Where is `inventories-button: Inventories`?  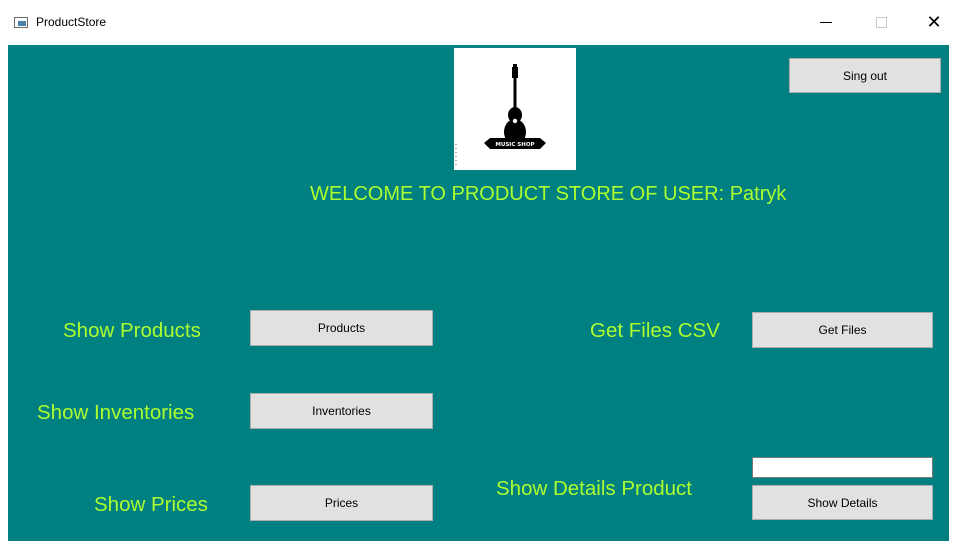 inventories-button: Inventories is located at coordinates (341, 411).